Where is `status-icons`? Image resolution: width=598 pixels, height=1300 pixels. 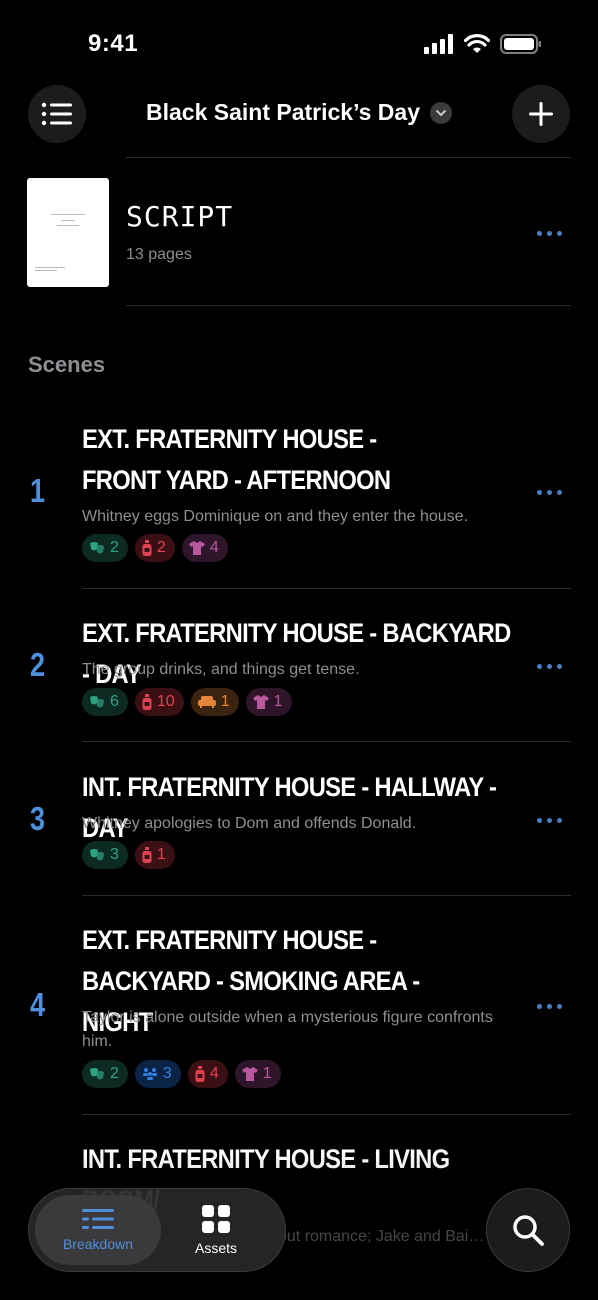
status-icons is located at coordinates (483, 44).